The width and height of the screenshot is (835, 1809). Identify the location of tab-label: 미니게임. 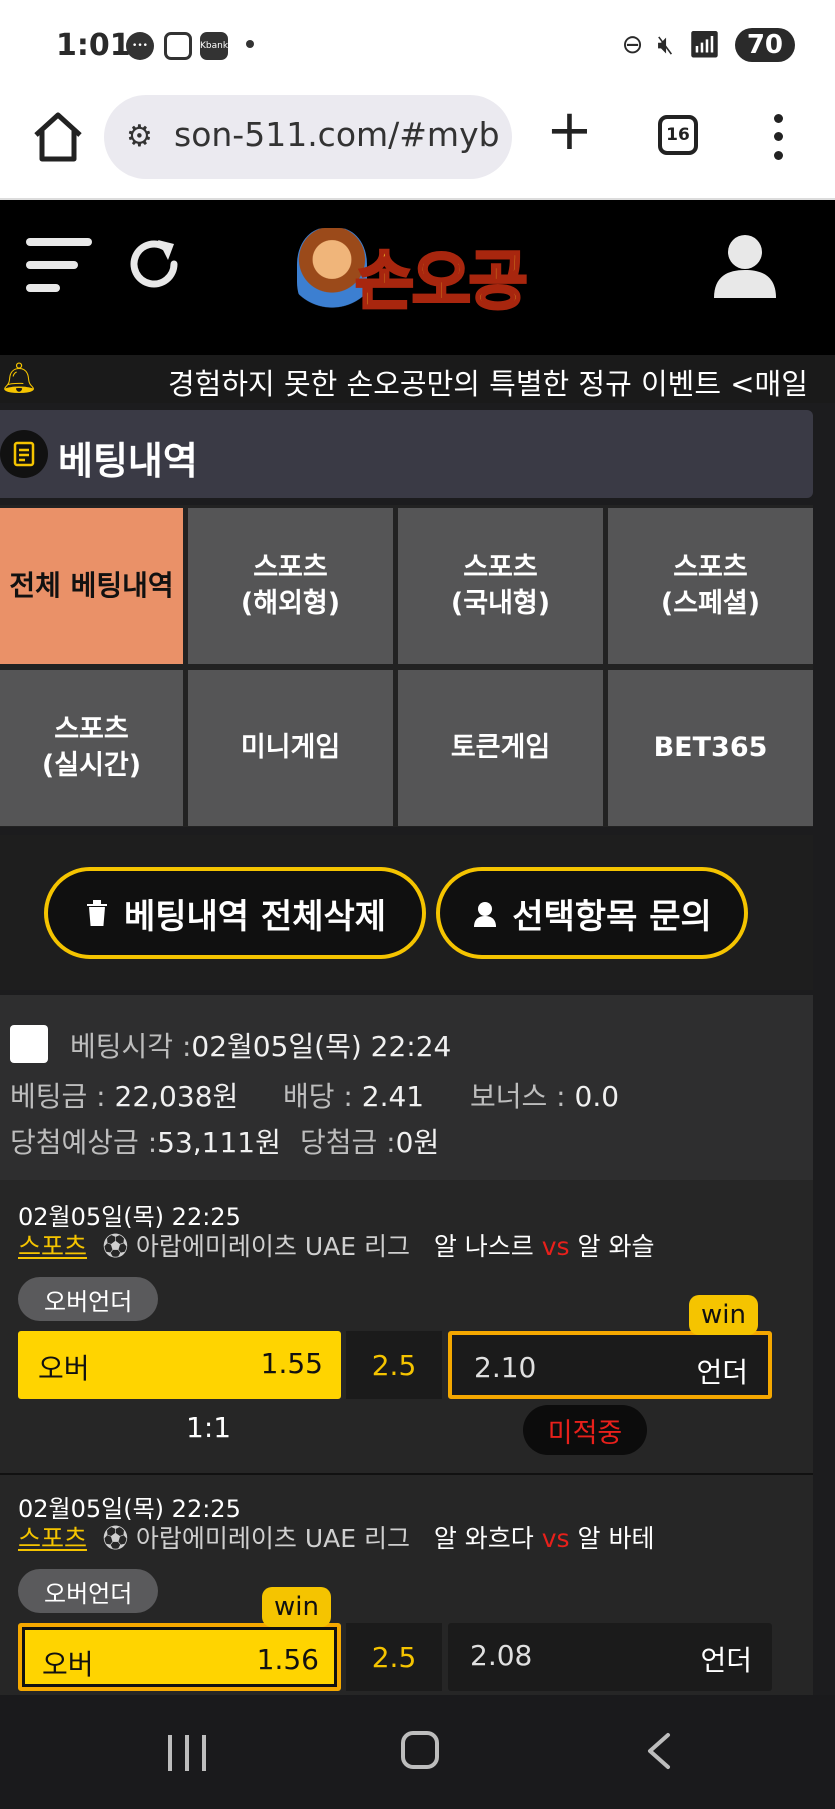
(290, 747).